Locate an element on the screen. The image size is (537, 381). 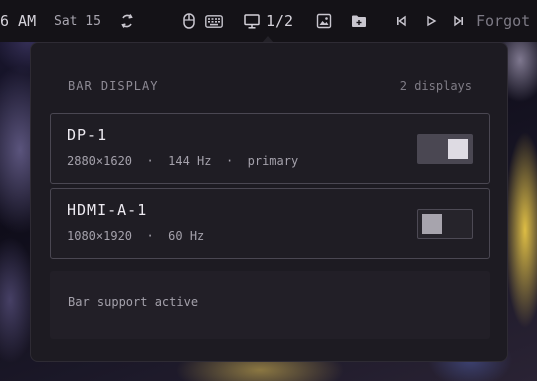
play-icon is located at coordinates (431, 21).